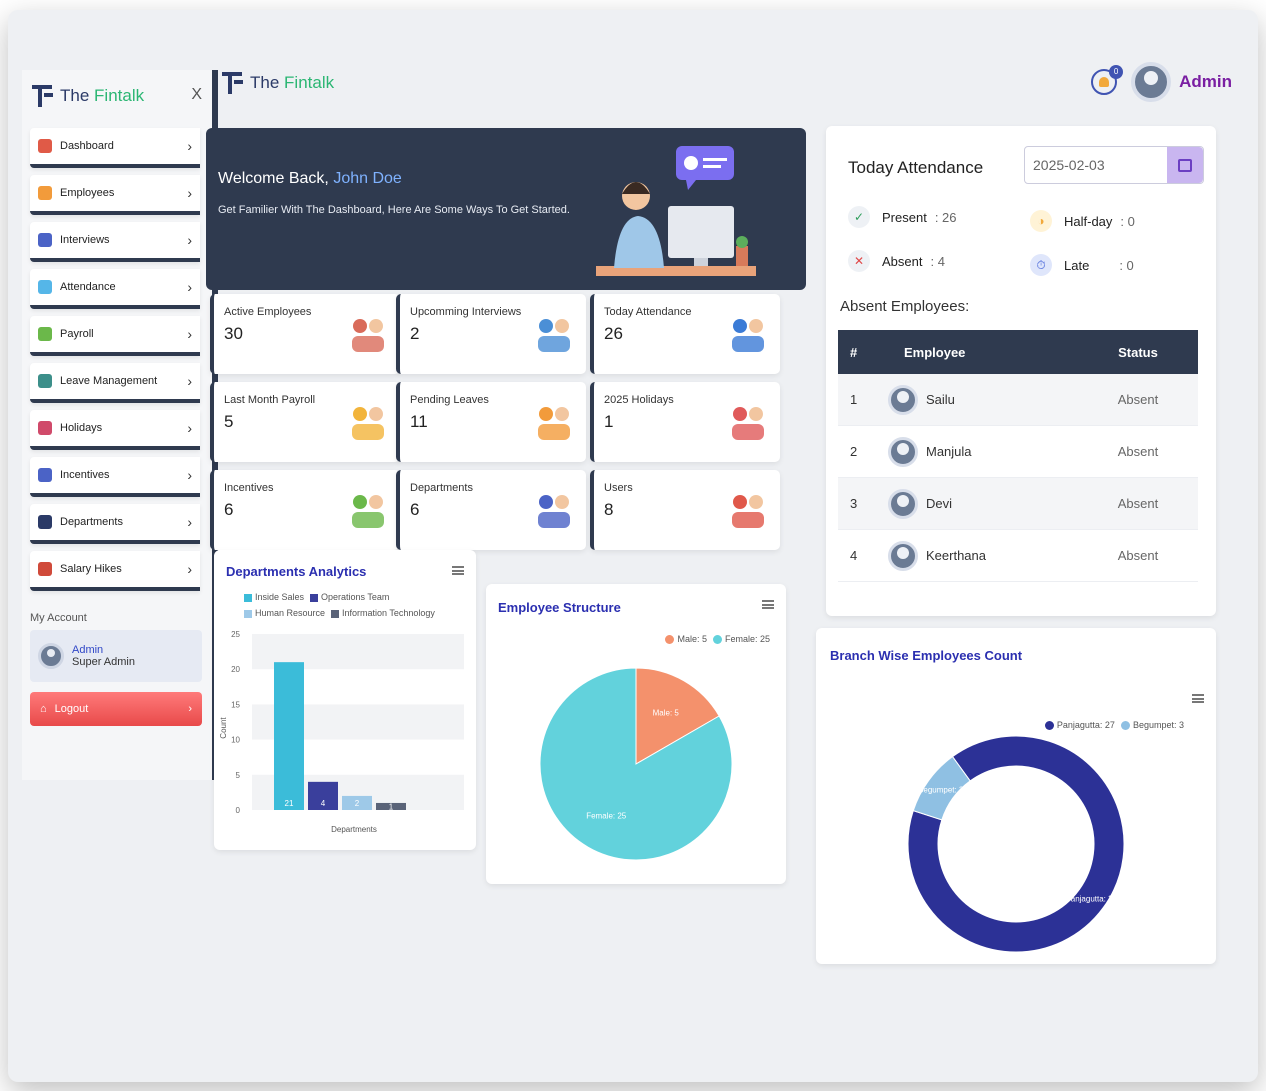  I want to click on stat-card: Upcomming Interviews 2, so click(491, 334).